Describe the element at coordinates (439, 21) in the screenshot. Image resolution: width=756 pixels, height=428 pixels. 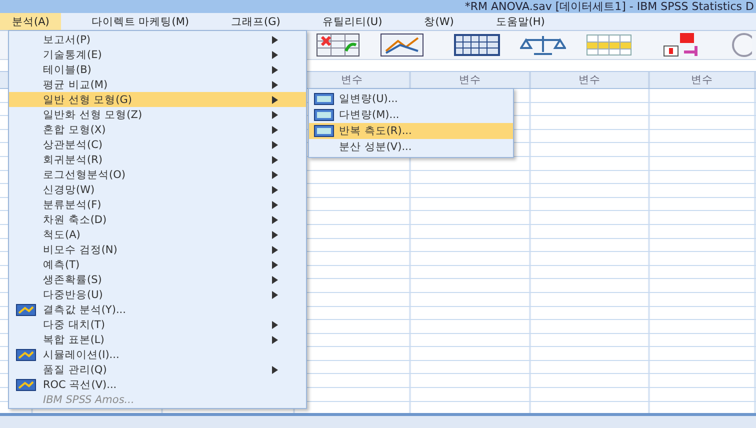
I see `menu-bar-item: 창(W)` at that location.